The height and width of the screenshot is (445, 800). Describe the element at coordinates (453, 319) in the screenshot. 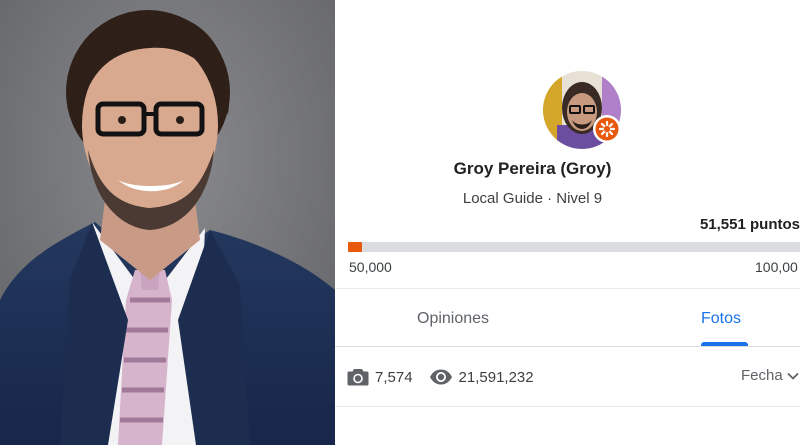

I see `tab-opiniones: Opiniones` at that location.